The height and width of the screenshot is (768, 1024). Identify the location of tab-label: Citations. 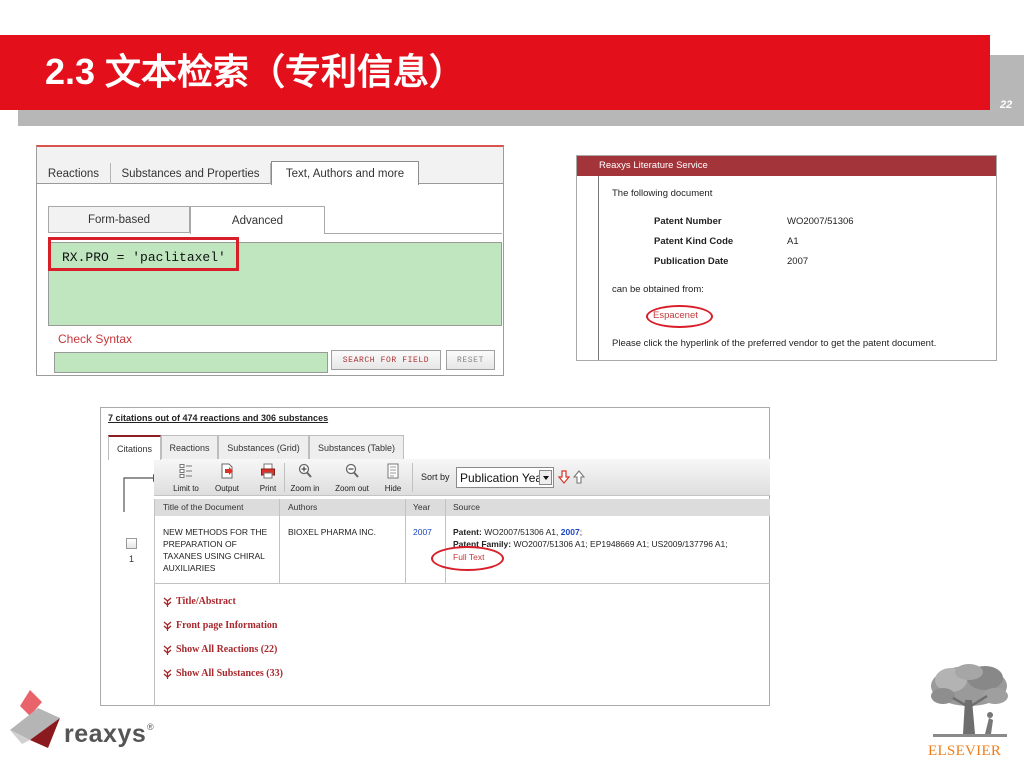
(134, 448).